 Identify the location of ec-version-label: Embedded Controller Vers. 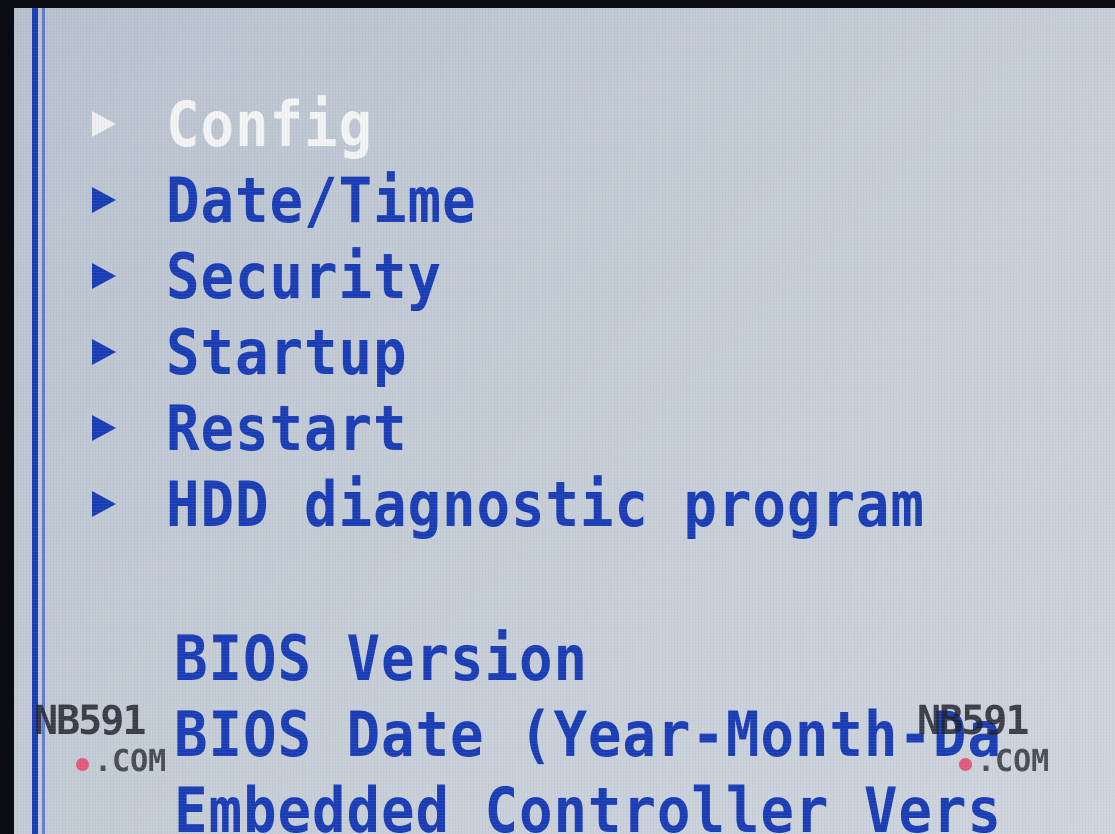
(588, 803).